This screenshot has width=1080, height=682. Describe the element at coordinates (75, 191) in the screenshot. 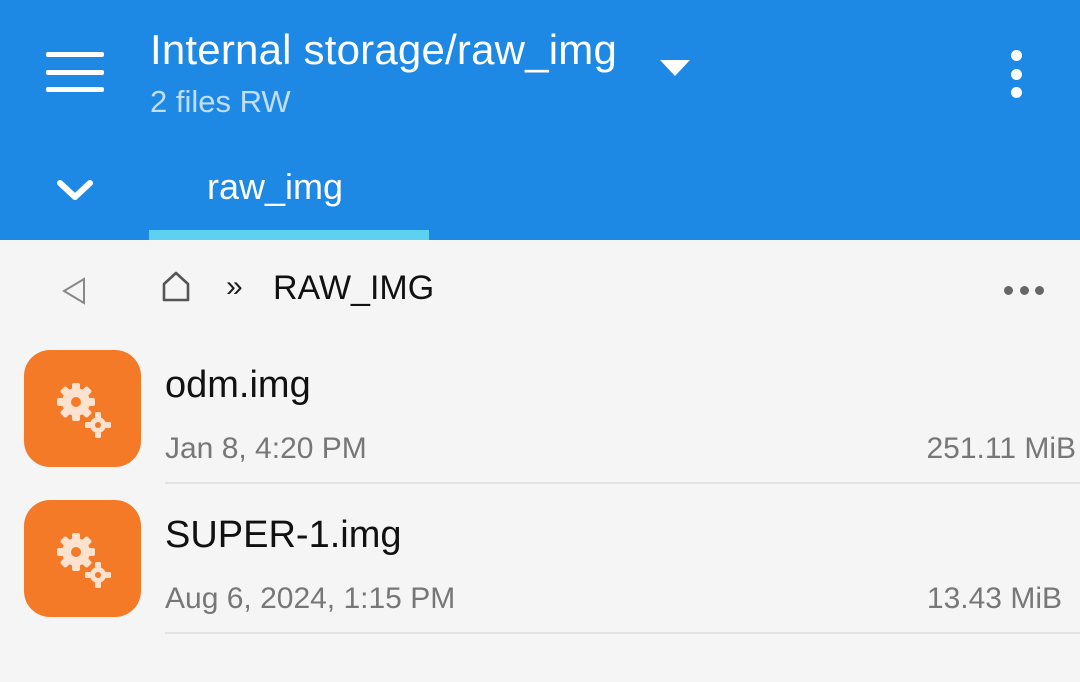

I see `chevron-down-icon` at that location.